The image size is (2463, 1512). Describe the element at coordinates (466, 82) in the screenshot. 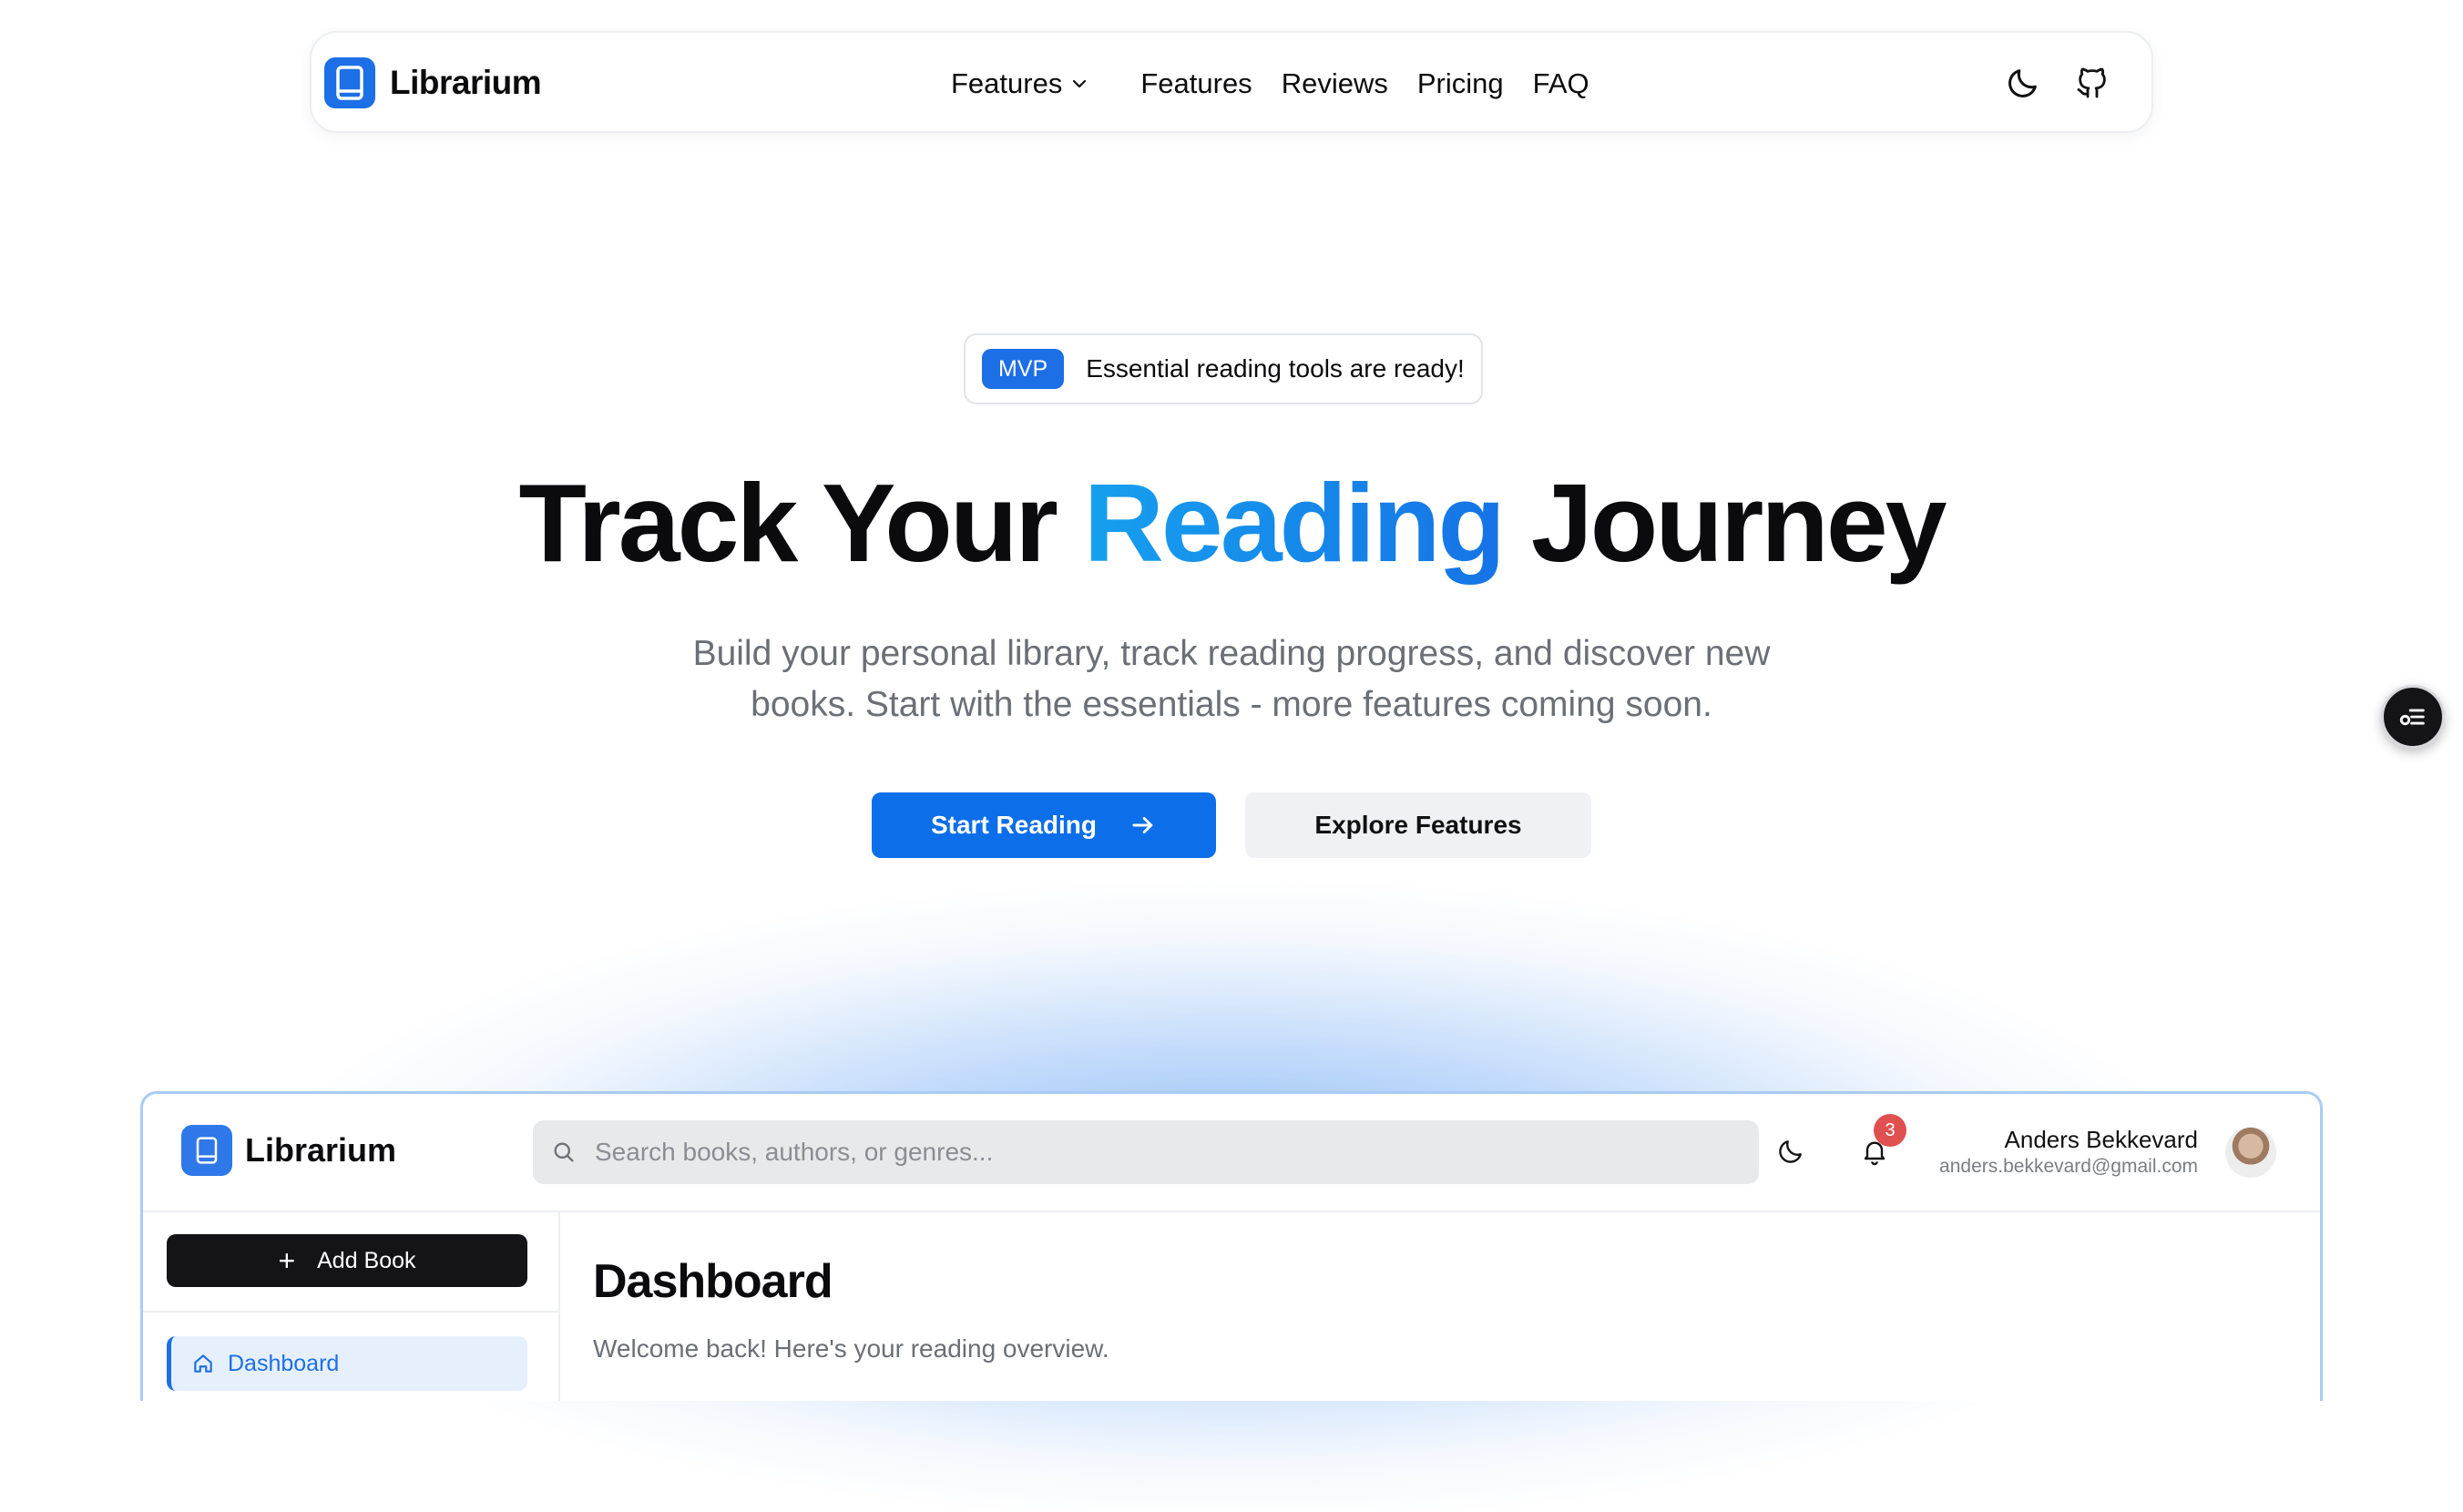

I see `brand-name: Librarium` at that location.